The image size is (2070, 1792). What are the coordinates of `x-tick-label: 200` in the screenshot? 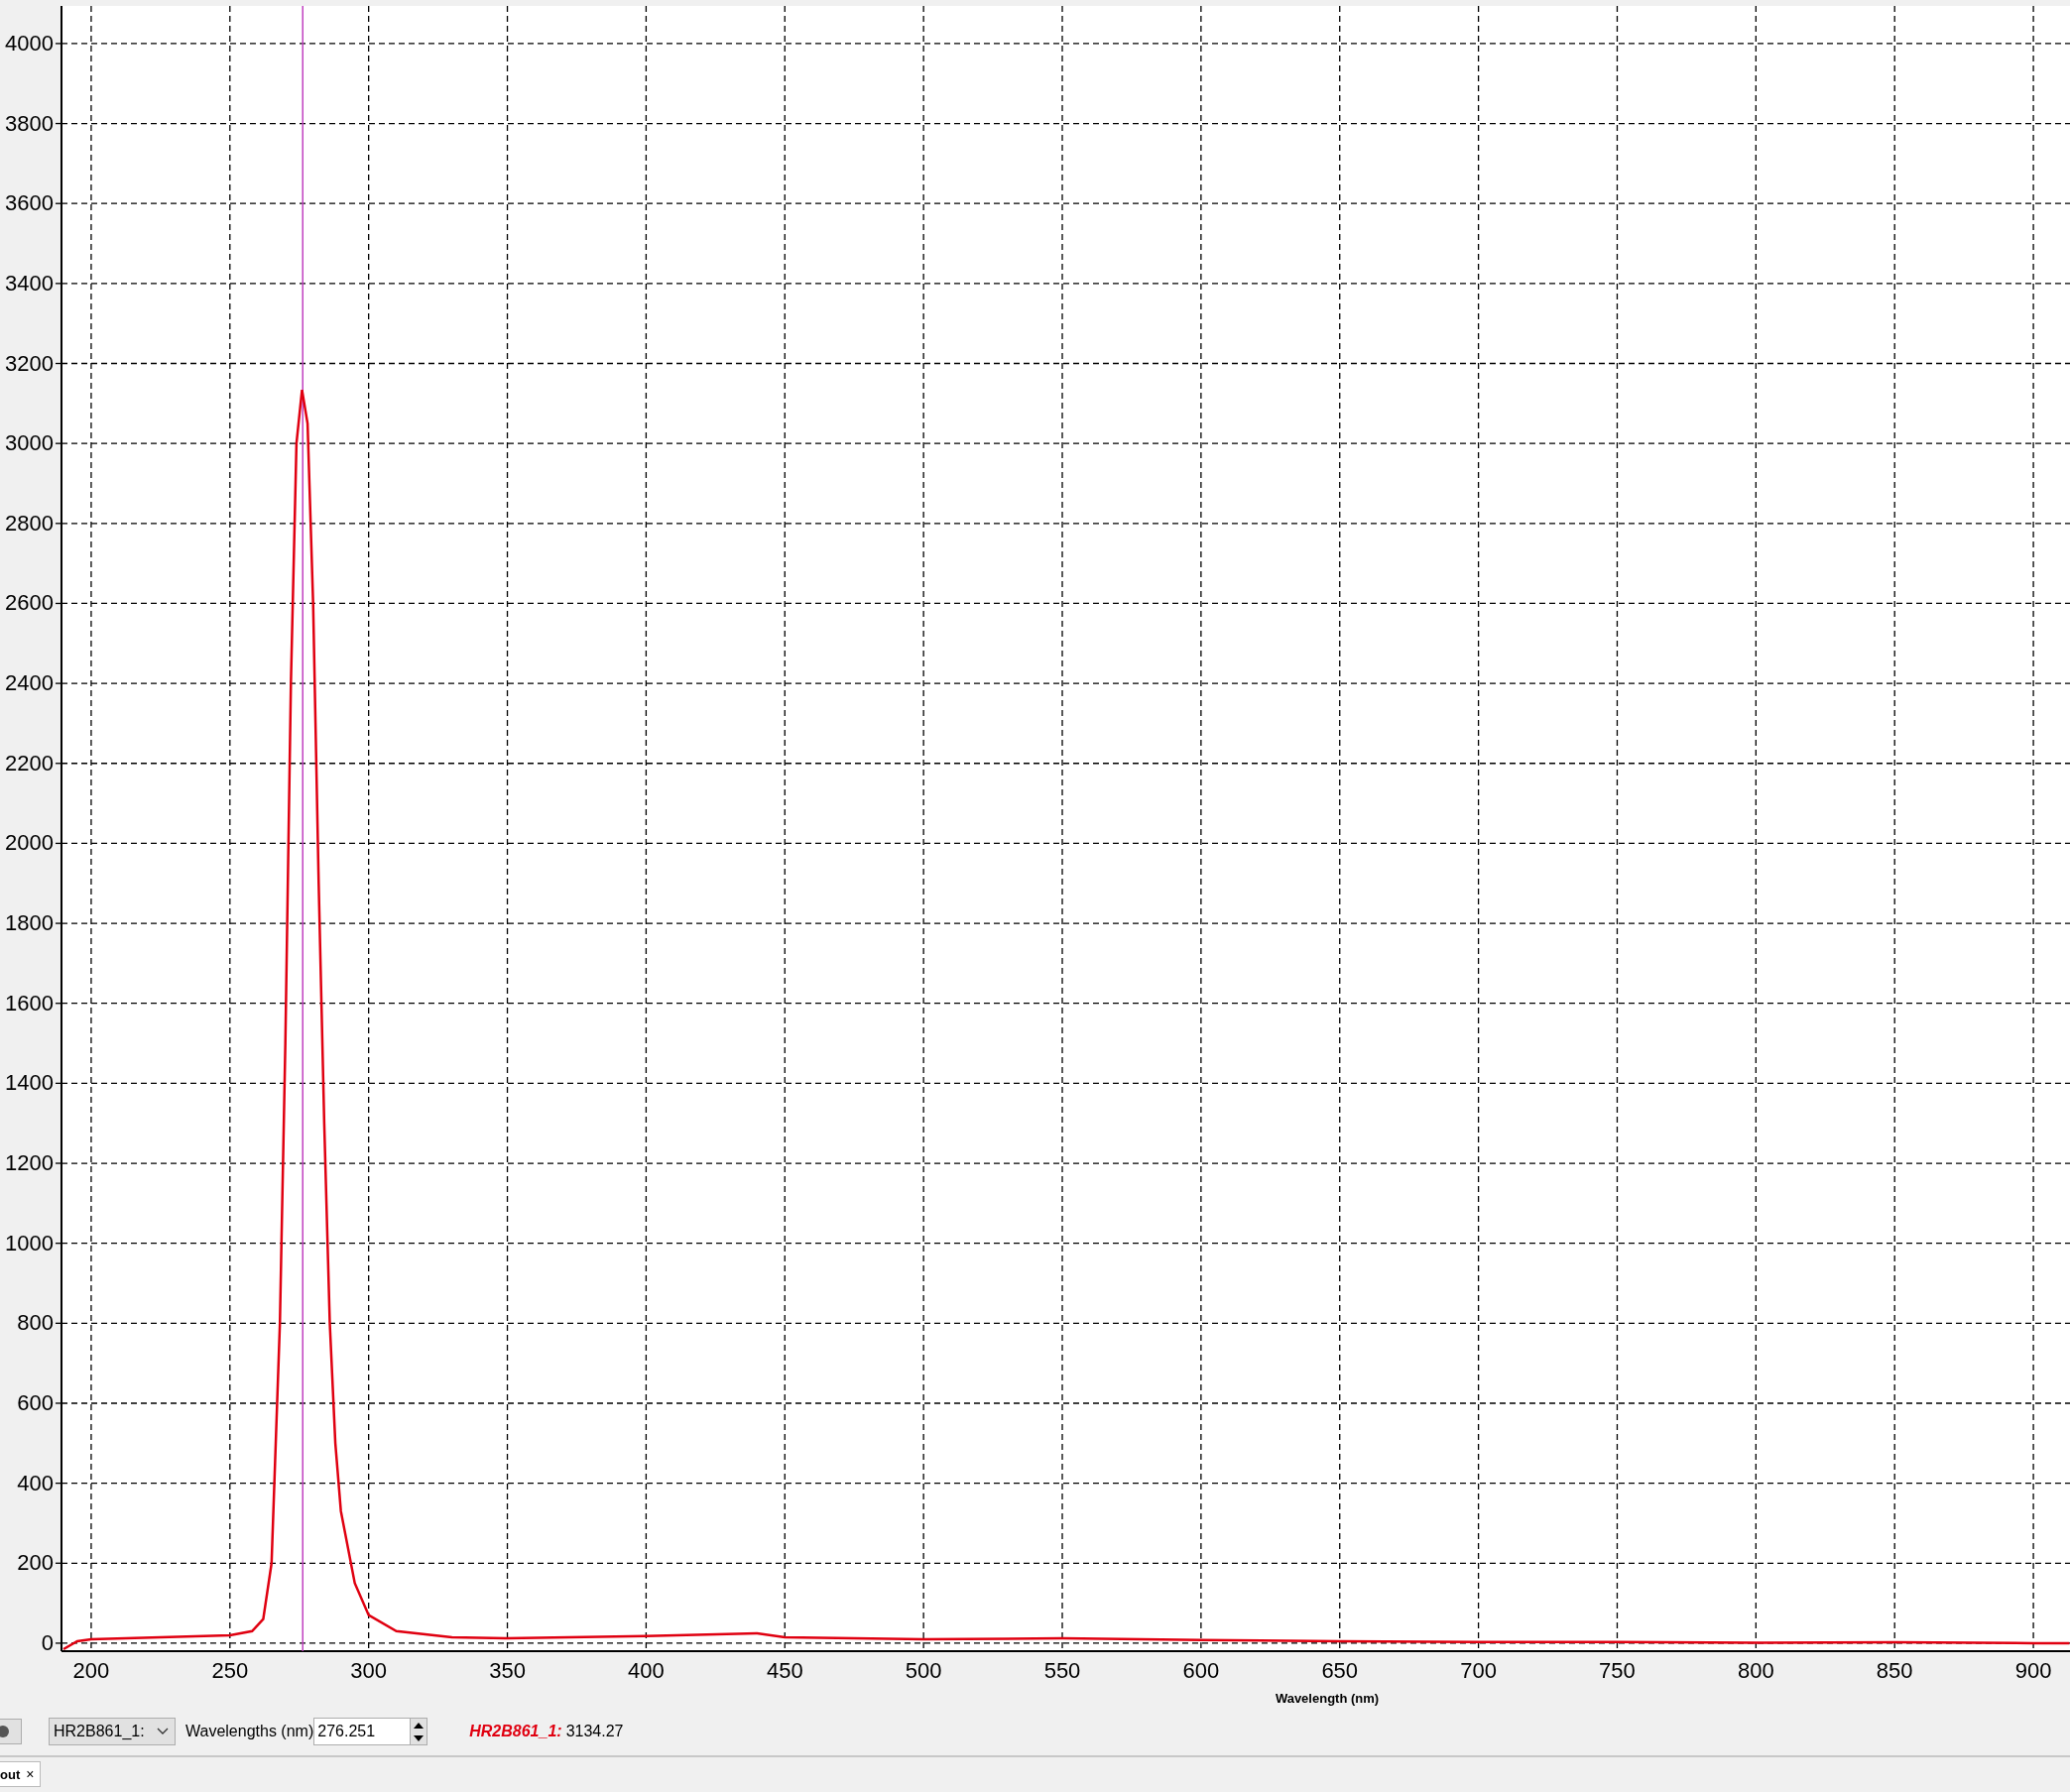 It's located at (91, 1671).